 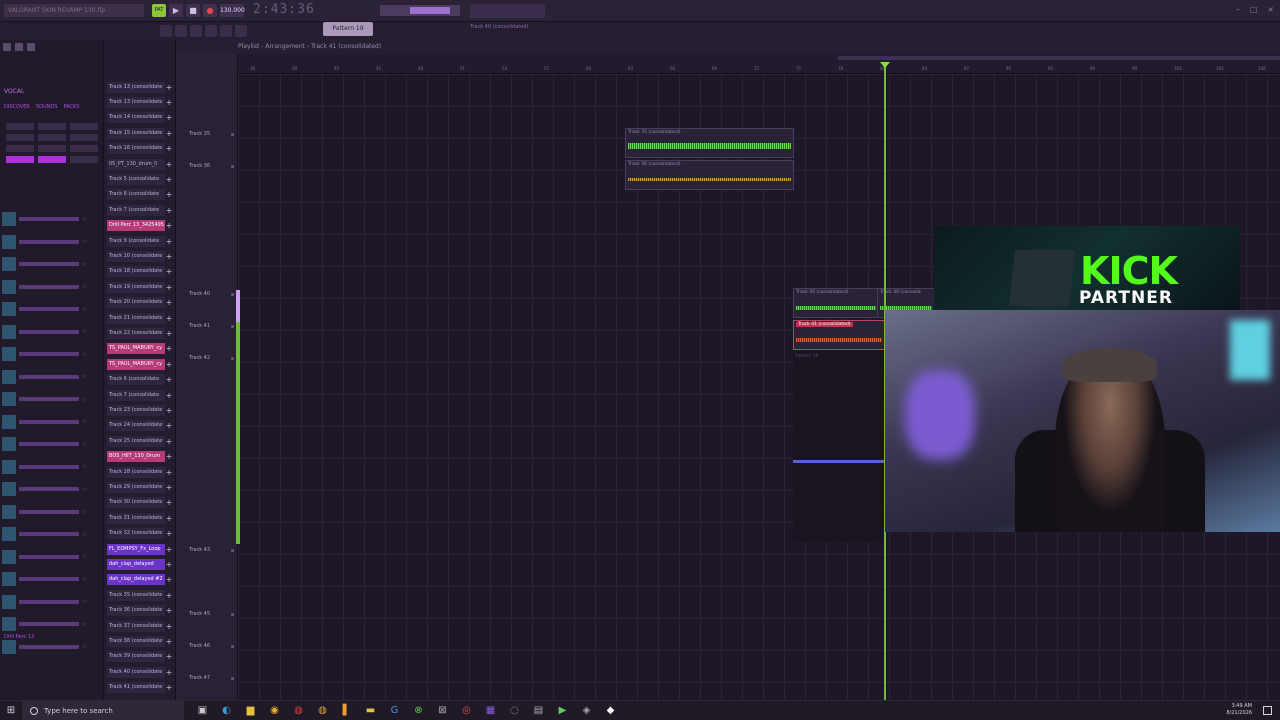 I want to click on track-header: Track 45, so click(x=207, y=614).